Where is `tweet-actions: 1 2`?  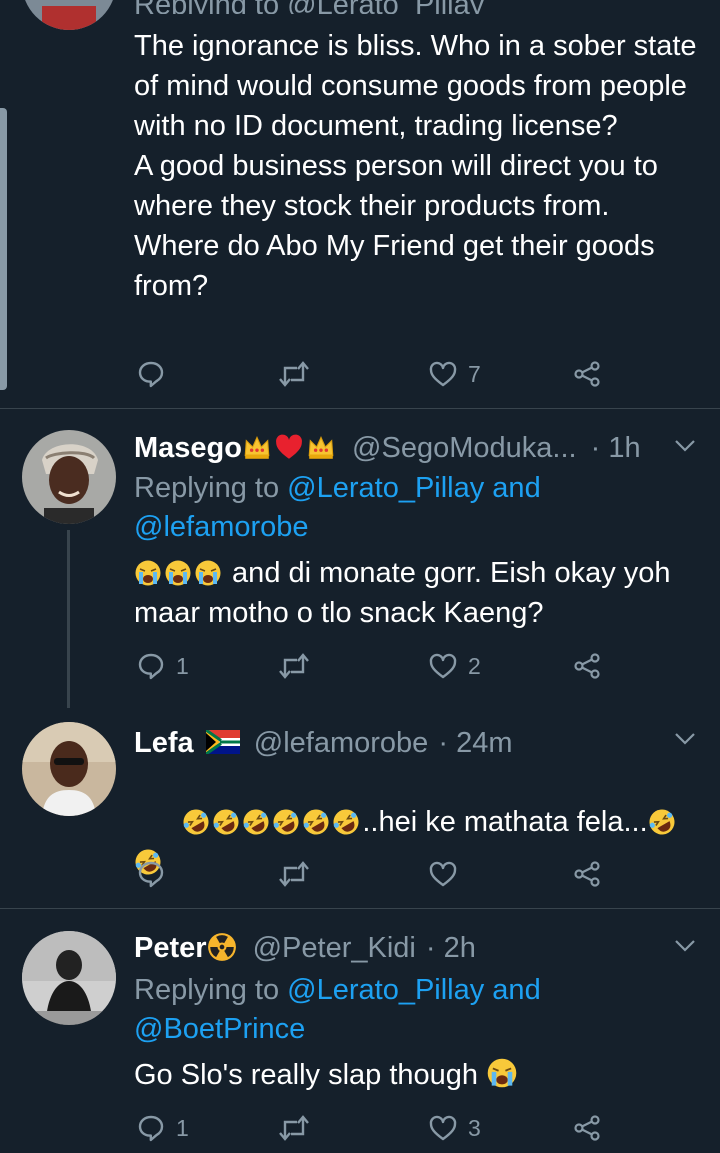 tweet-actions: 1 2 is located at coordinates (374, 666).